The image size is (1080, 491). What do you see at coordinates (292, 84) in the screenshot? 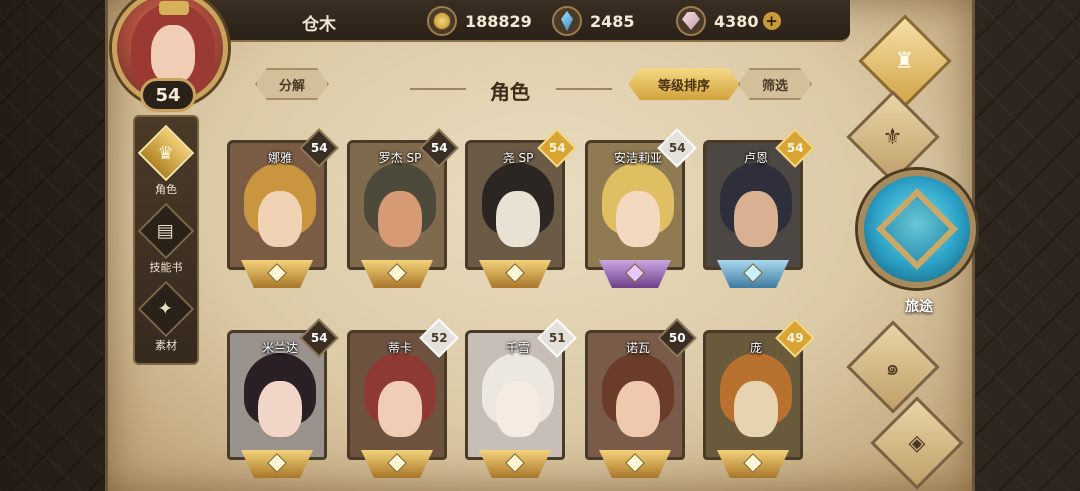
I see `decompose-button: 分解` at bounding box center [292, 84].